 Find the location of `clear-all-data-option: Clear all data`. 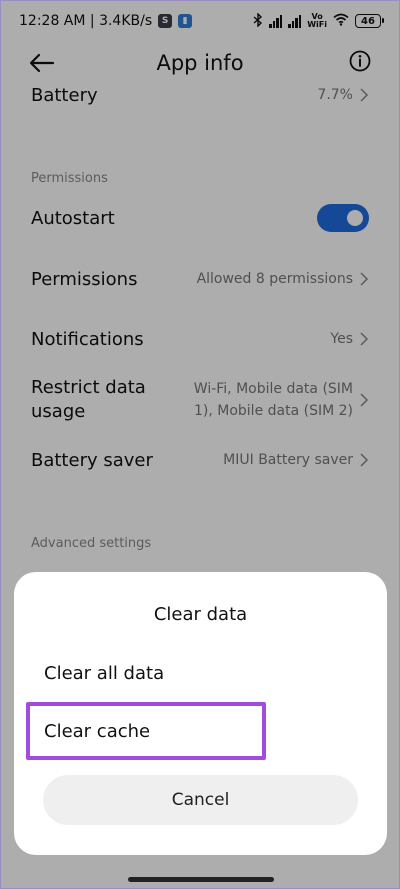

clear-all-data-option: Clear all data is located at coordinates (104, 673).